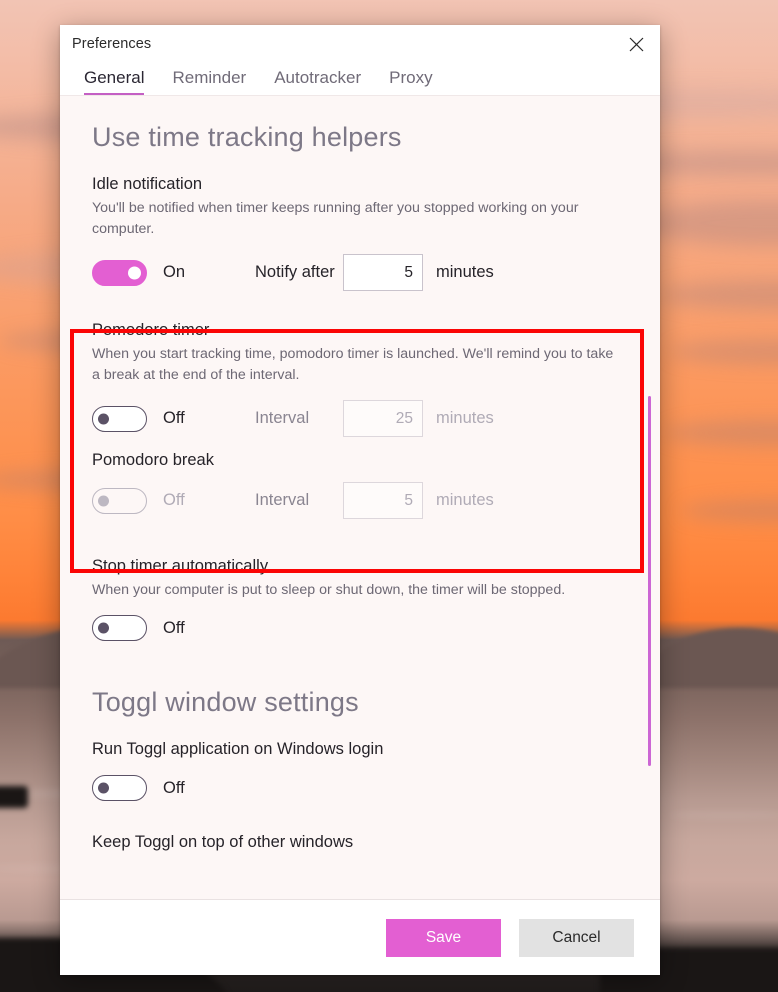 This screenshot has height=992, width=778. What do you see at coordinates (174, 627) in the screenshot?
I see `stop-timer-toggle-label: Off` at bounding box center [174, 627].